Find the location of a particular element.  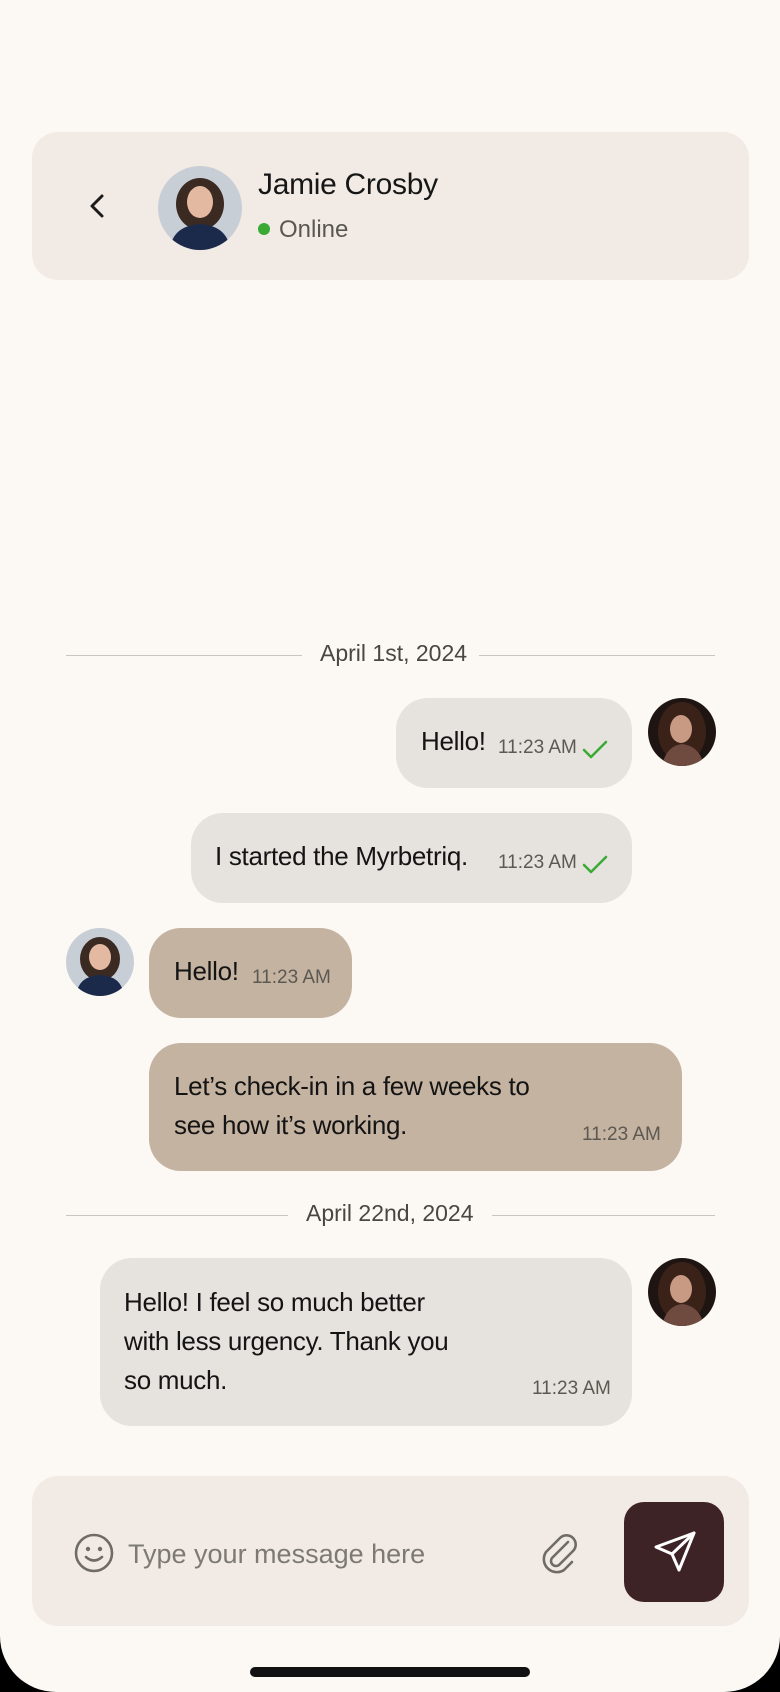

date-divider: April 1st, 2024 is located at coordinates (390, 655).